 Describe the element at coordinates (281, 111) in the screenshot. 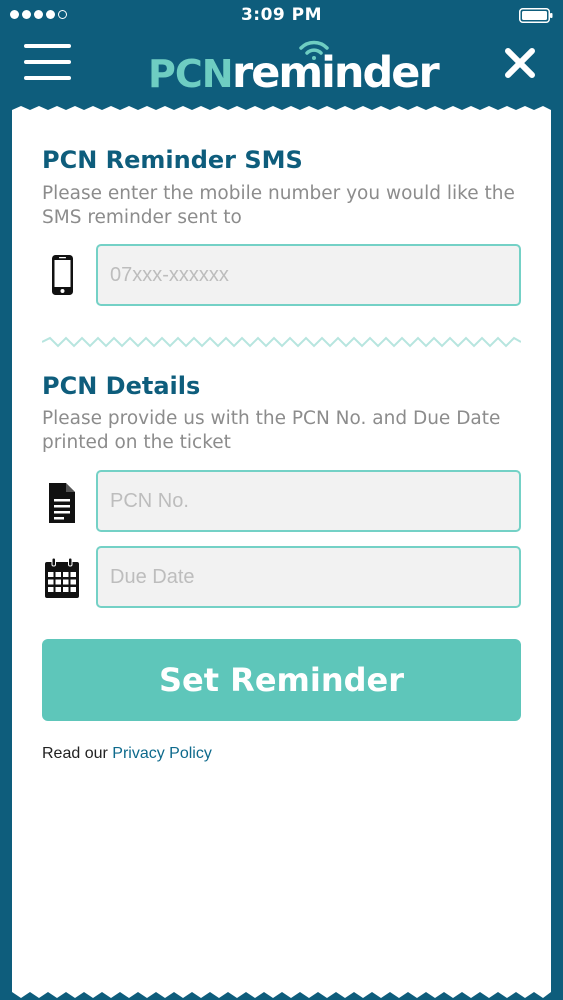

I see `card-top-edge` at that location.